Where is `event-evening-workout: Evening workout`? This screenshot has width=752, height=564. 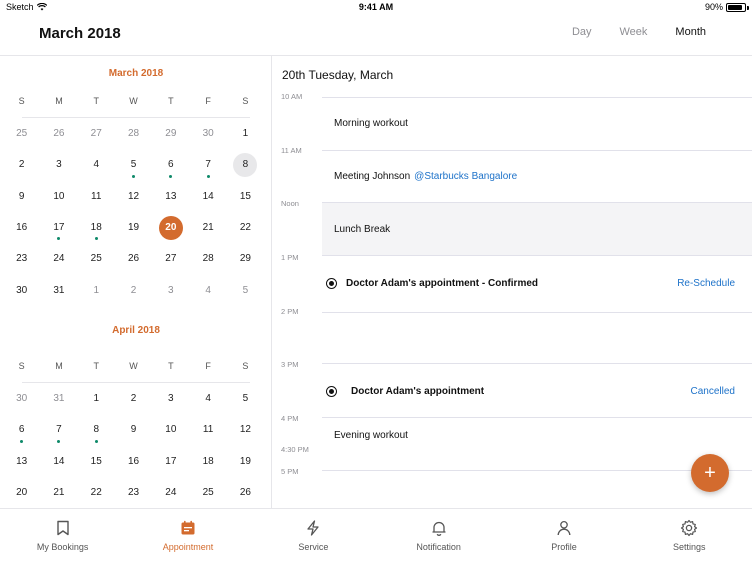 event-evening-workout: Evening workout is located at coordinates (537, 435).